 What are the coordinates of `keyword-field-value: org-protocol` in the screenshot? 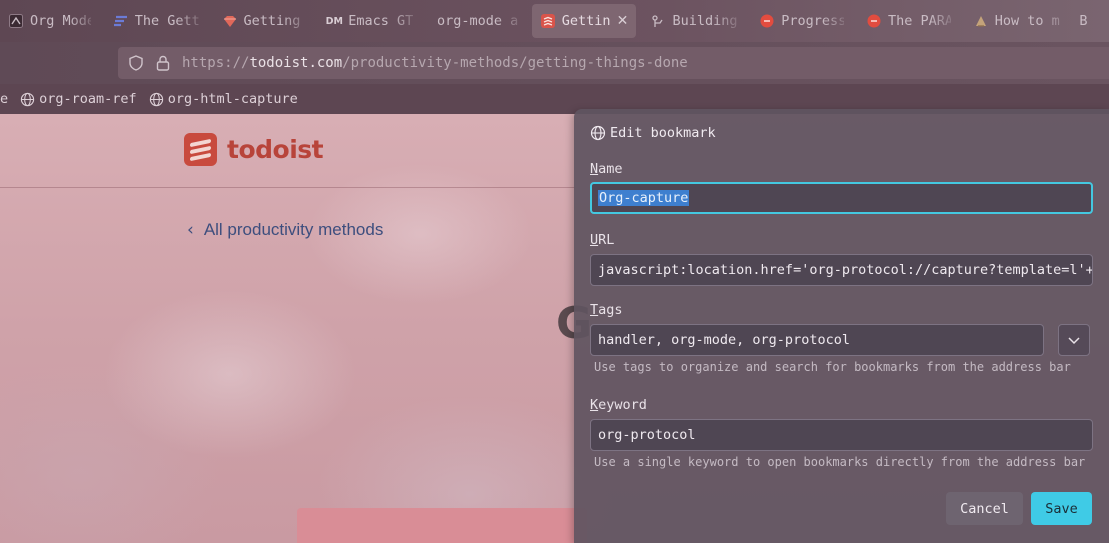 It's located at (647, 435).